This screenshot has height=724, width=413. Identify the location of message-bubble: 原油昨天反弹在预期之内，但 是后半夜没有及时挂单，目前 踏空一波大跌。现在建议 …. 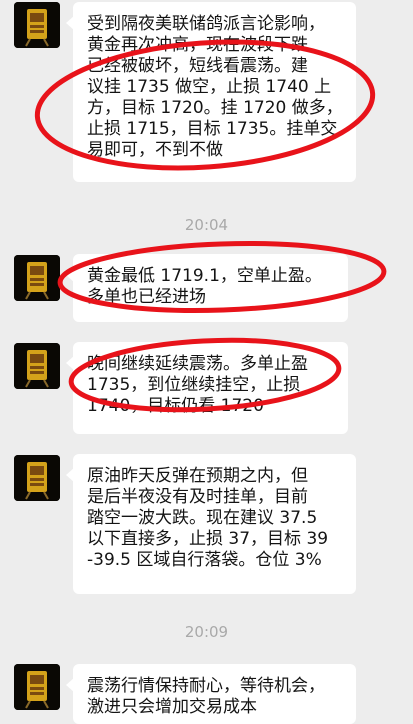
(211, 524).